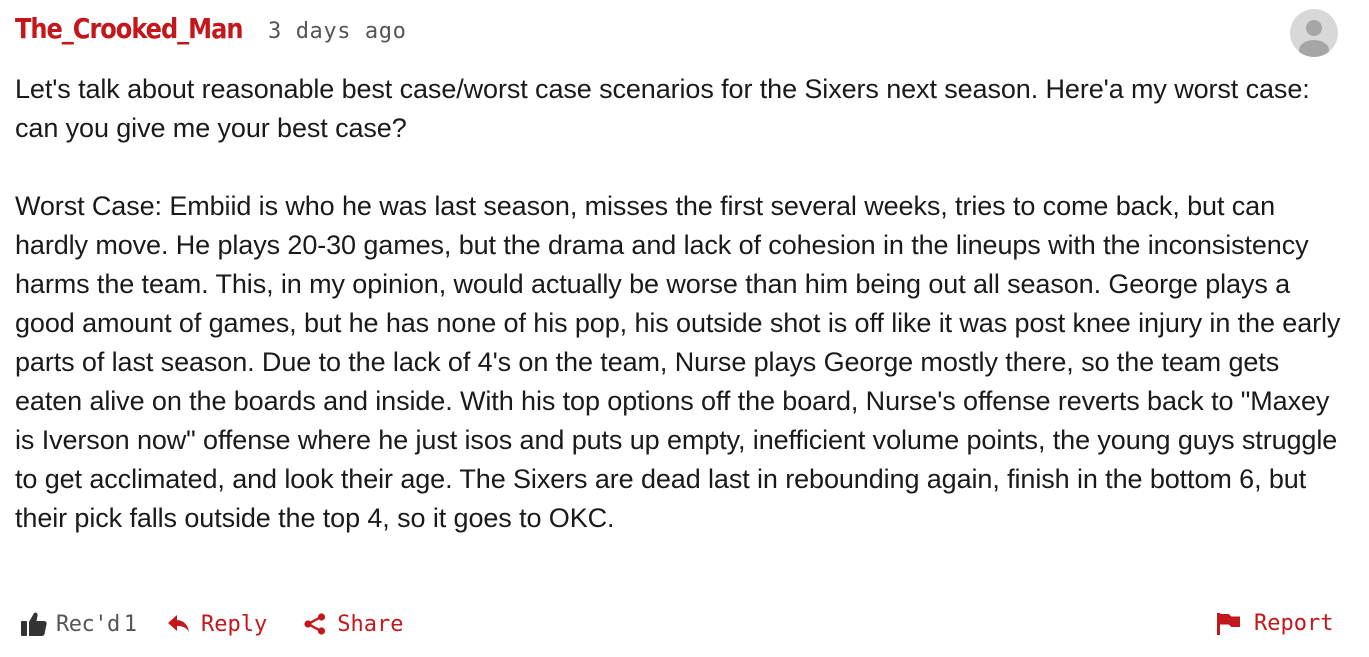 The image size is (1369, 657). I want to click on share-icon, so click(315, 624).